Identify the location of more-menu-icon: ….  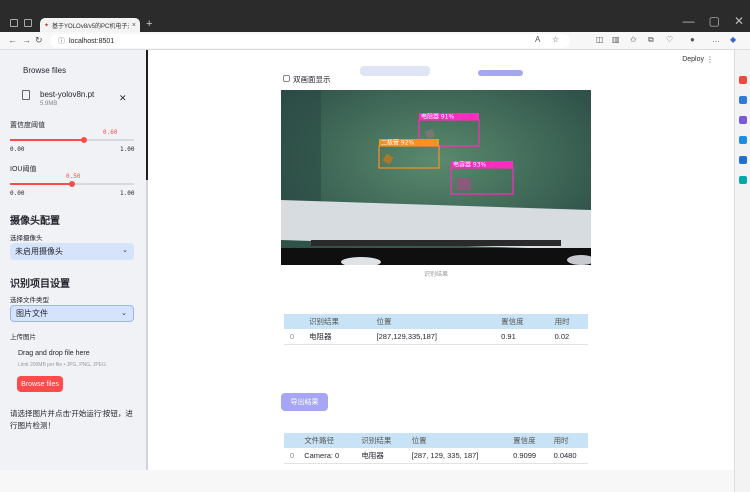
(716, 39).